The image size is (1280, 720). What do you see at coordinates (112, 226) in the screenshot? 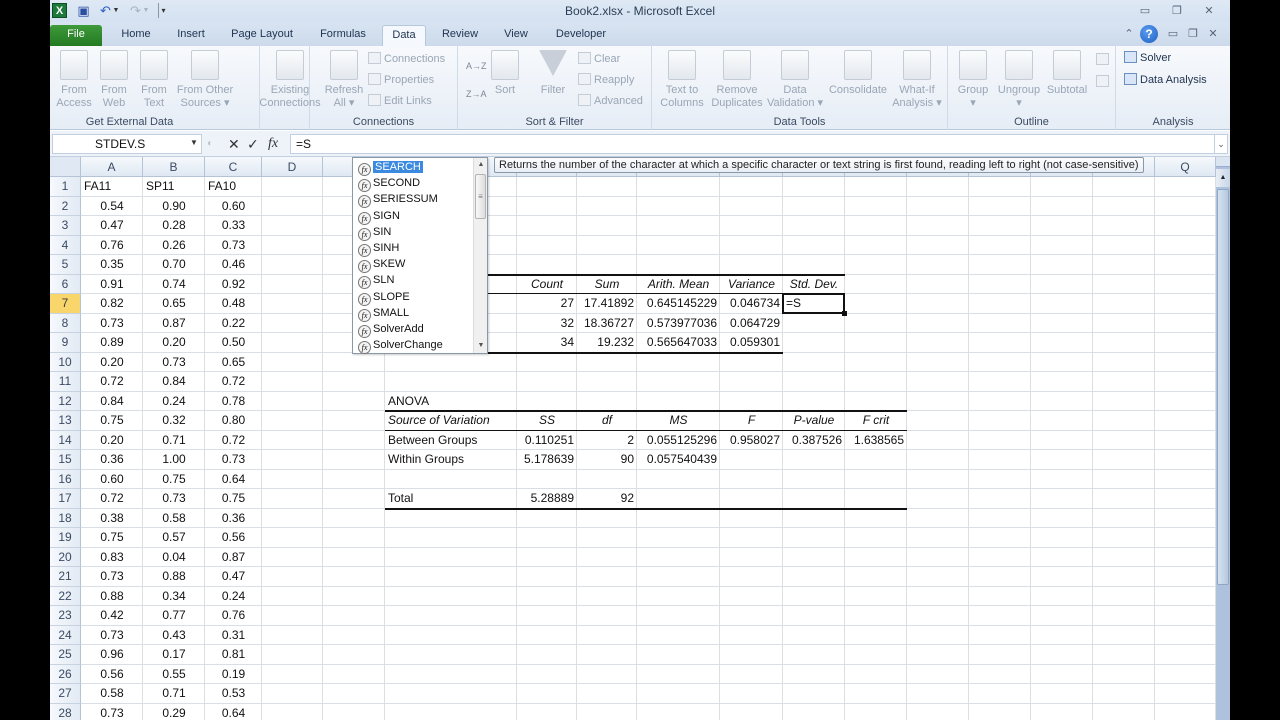
I see `data-cell: 0.47` at bounding box center [112, 226].